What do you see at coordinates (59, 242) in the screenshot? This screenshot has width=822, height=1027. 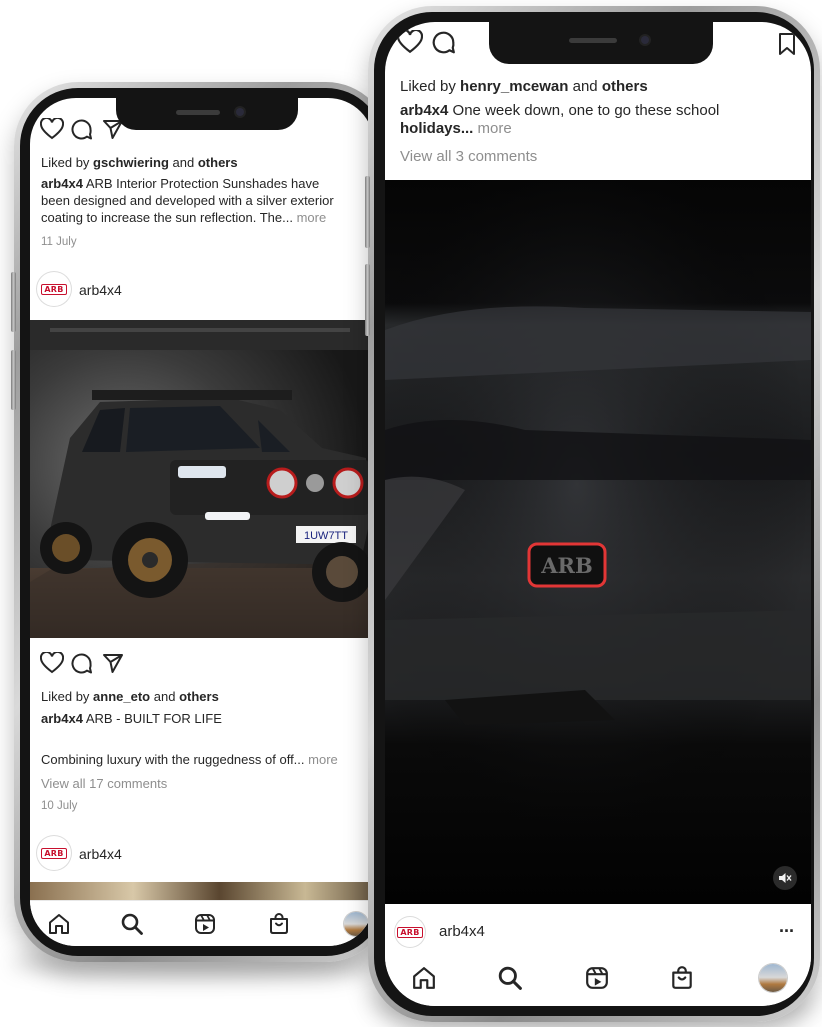 I see `top-post-date: 11 July` at bounding box center [59, 242].